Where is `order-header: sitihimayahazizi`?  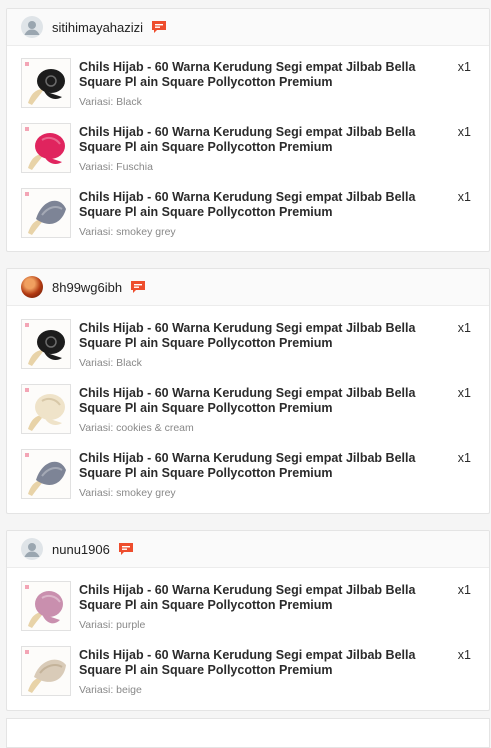
order-header: sitihimayahazizi is located at coordinates (248, 27).